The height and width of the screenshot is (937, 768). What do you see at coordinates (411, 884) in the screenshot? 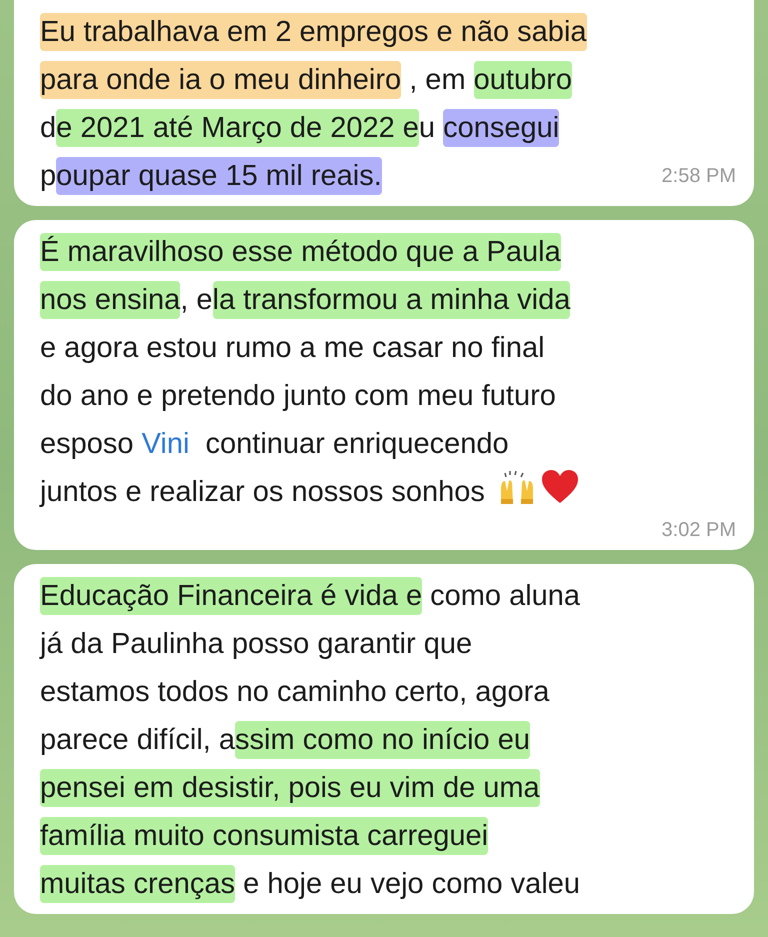
I see `message-text: e hoje eu vejo como valeu` at bounding box center [411, 884].